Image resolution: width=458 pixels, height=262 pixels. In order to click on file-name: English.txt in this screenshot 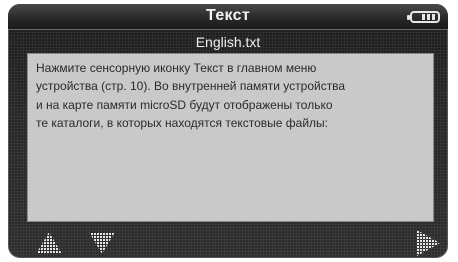, I will do `click(228, 42)`.